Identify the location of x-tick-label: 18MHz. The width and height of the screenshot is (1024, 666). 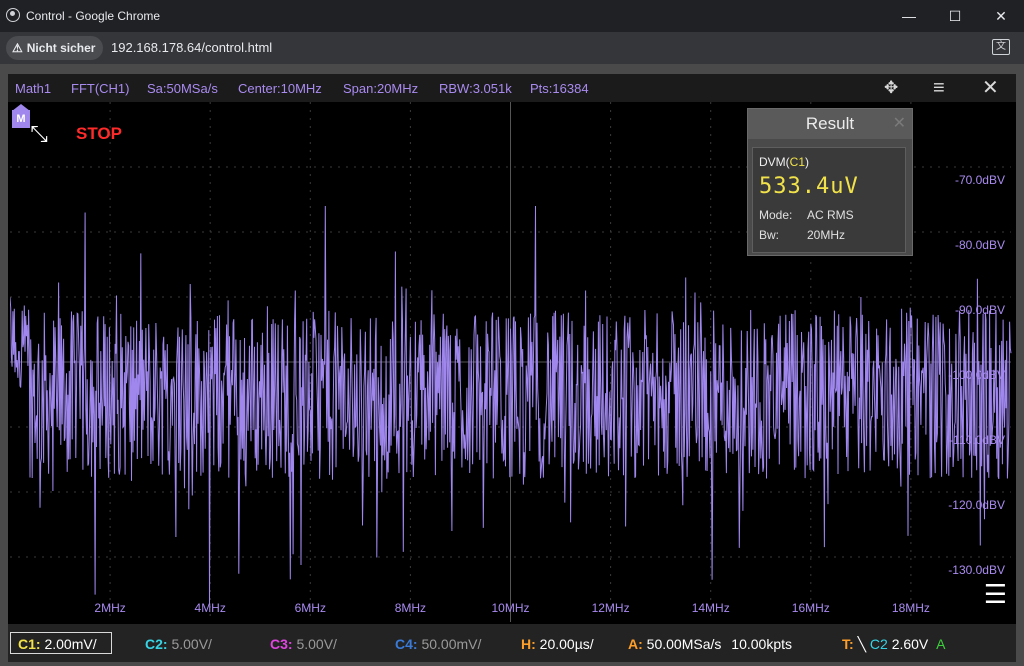
(911, 608).